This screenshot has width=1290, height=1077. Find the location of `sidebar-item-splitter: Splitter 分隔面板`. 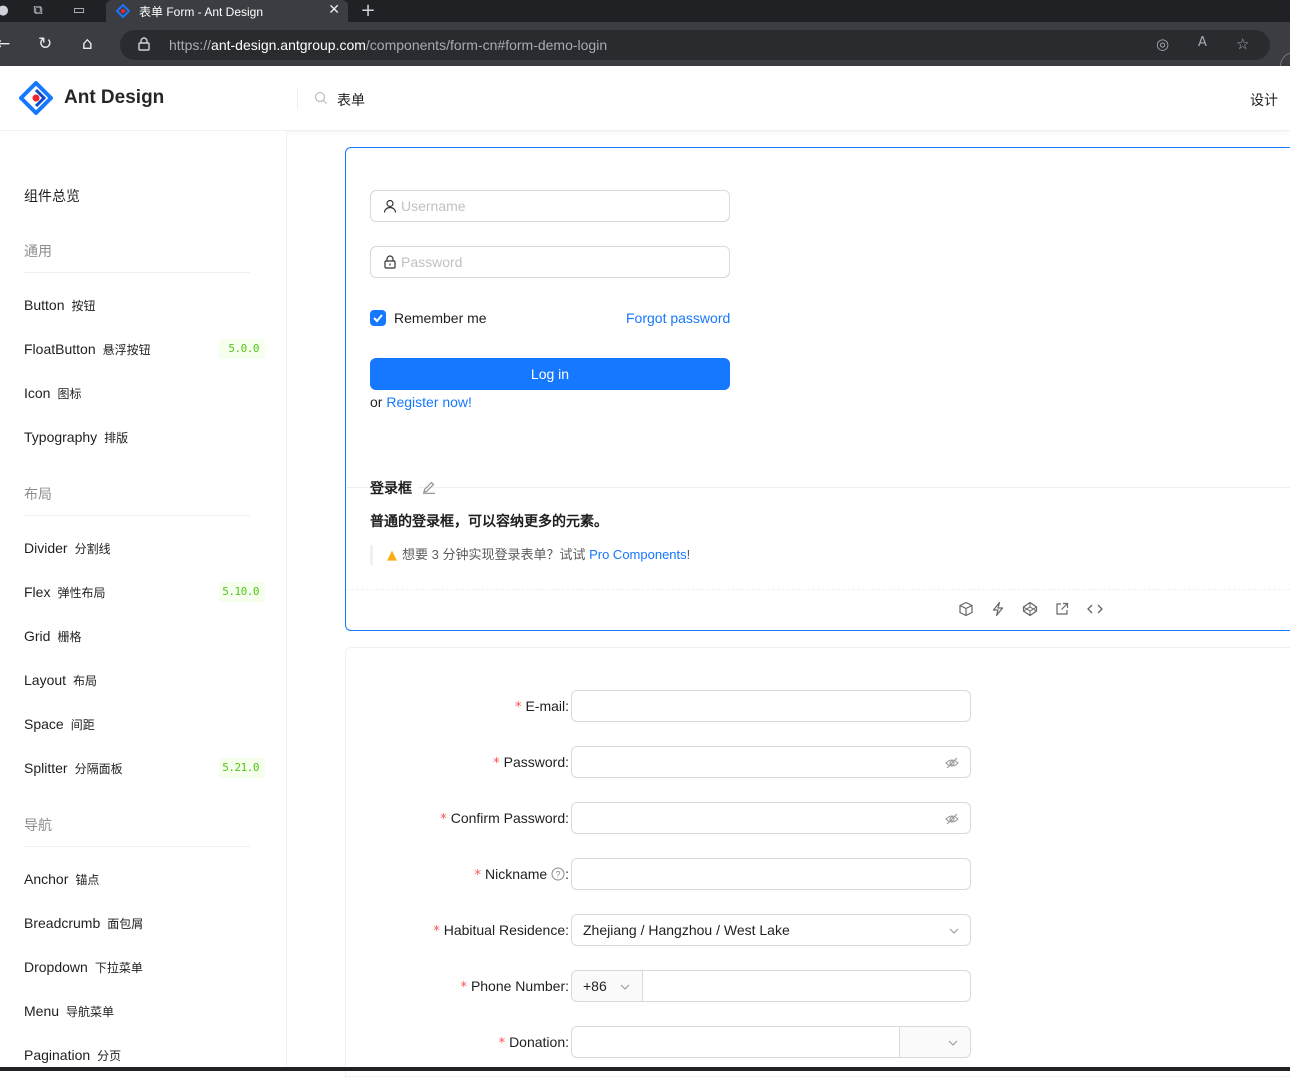

sidebar-item-splitter: Splitter 分隔面板 is located at coordinates (73, 768).